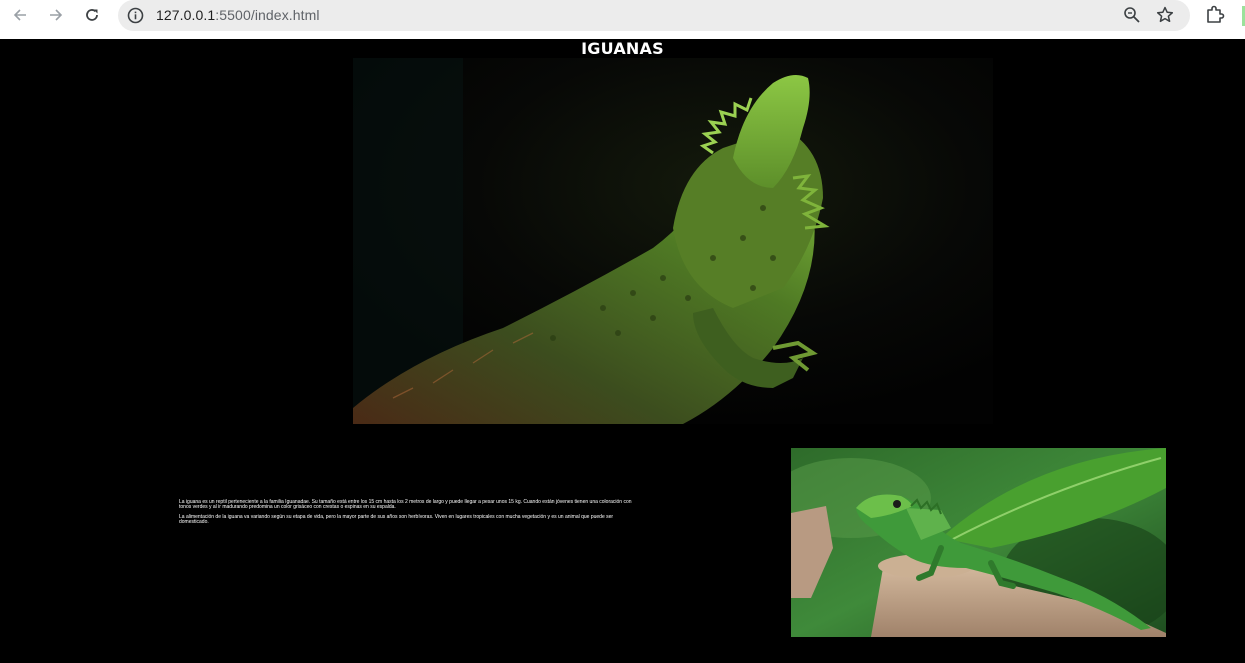  Describe the element at coordinates (622, 48) in the screenshot. I see `page-title: IGUANAS` at that location.